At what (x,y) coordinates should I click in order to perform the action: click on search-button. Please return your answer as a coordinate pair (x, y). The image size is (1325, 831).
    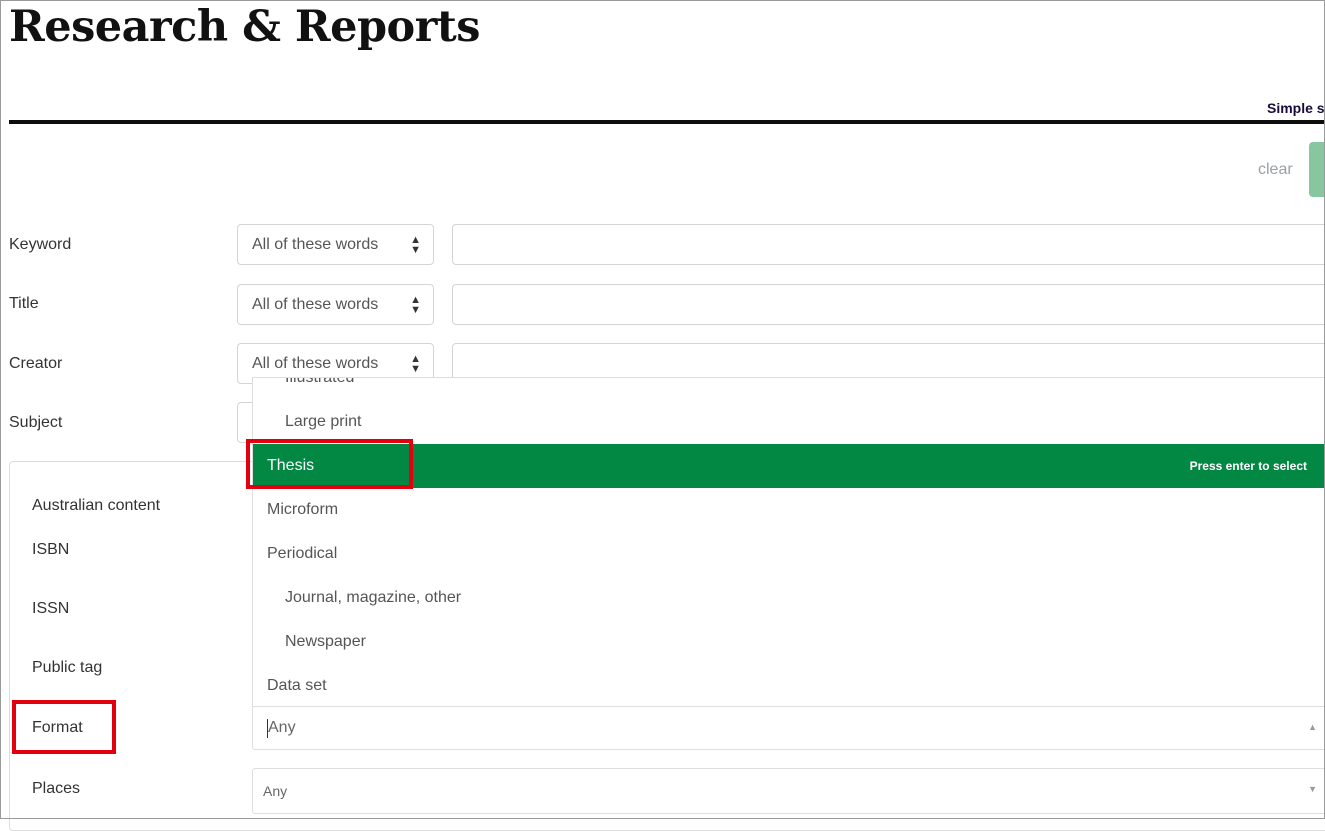
    Looking at the image, I should click on (1317, 169).